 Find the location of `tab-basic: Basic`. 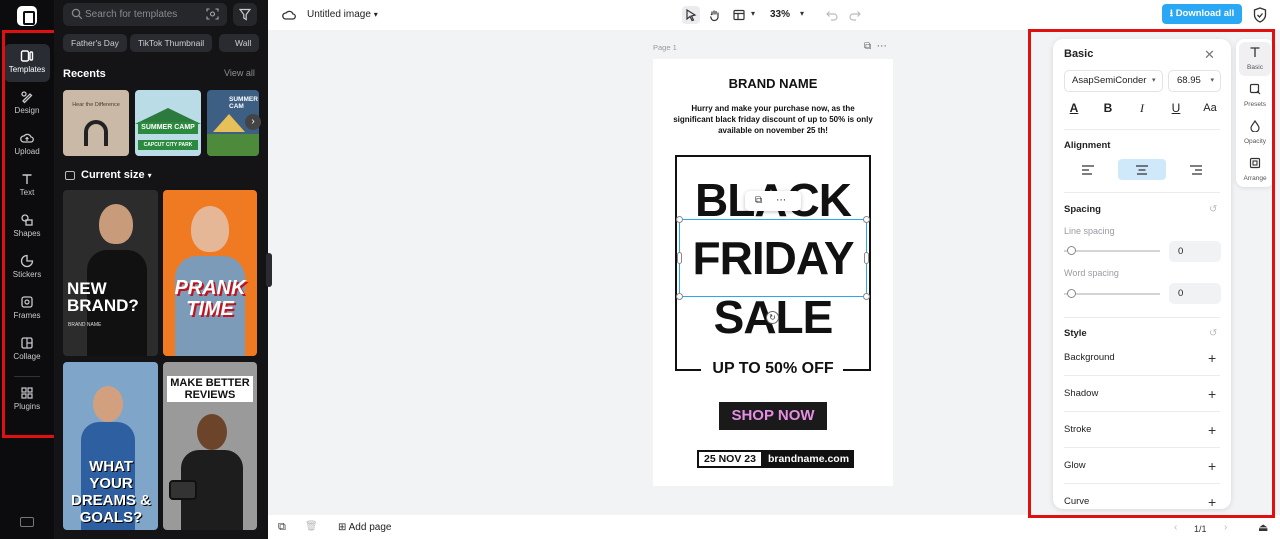

tab-basic: Basic is located at coordinates (1255, 59).